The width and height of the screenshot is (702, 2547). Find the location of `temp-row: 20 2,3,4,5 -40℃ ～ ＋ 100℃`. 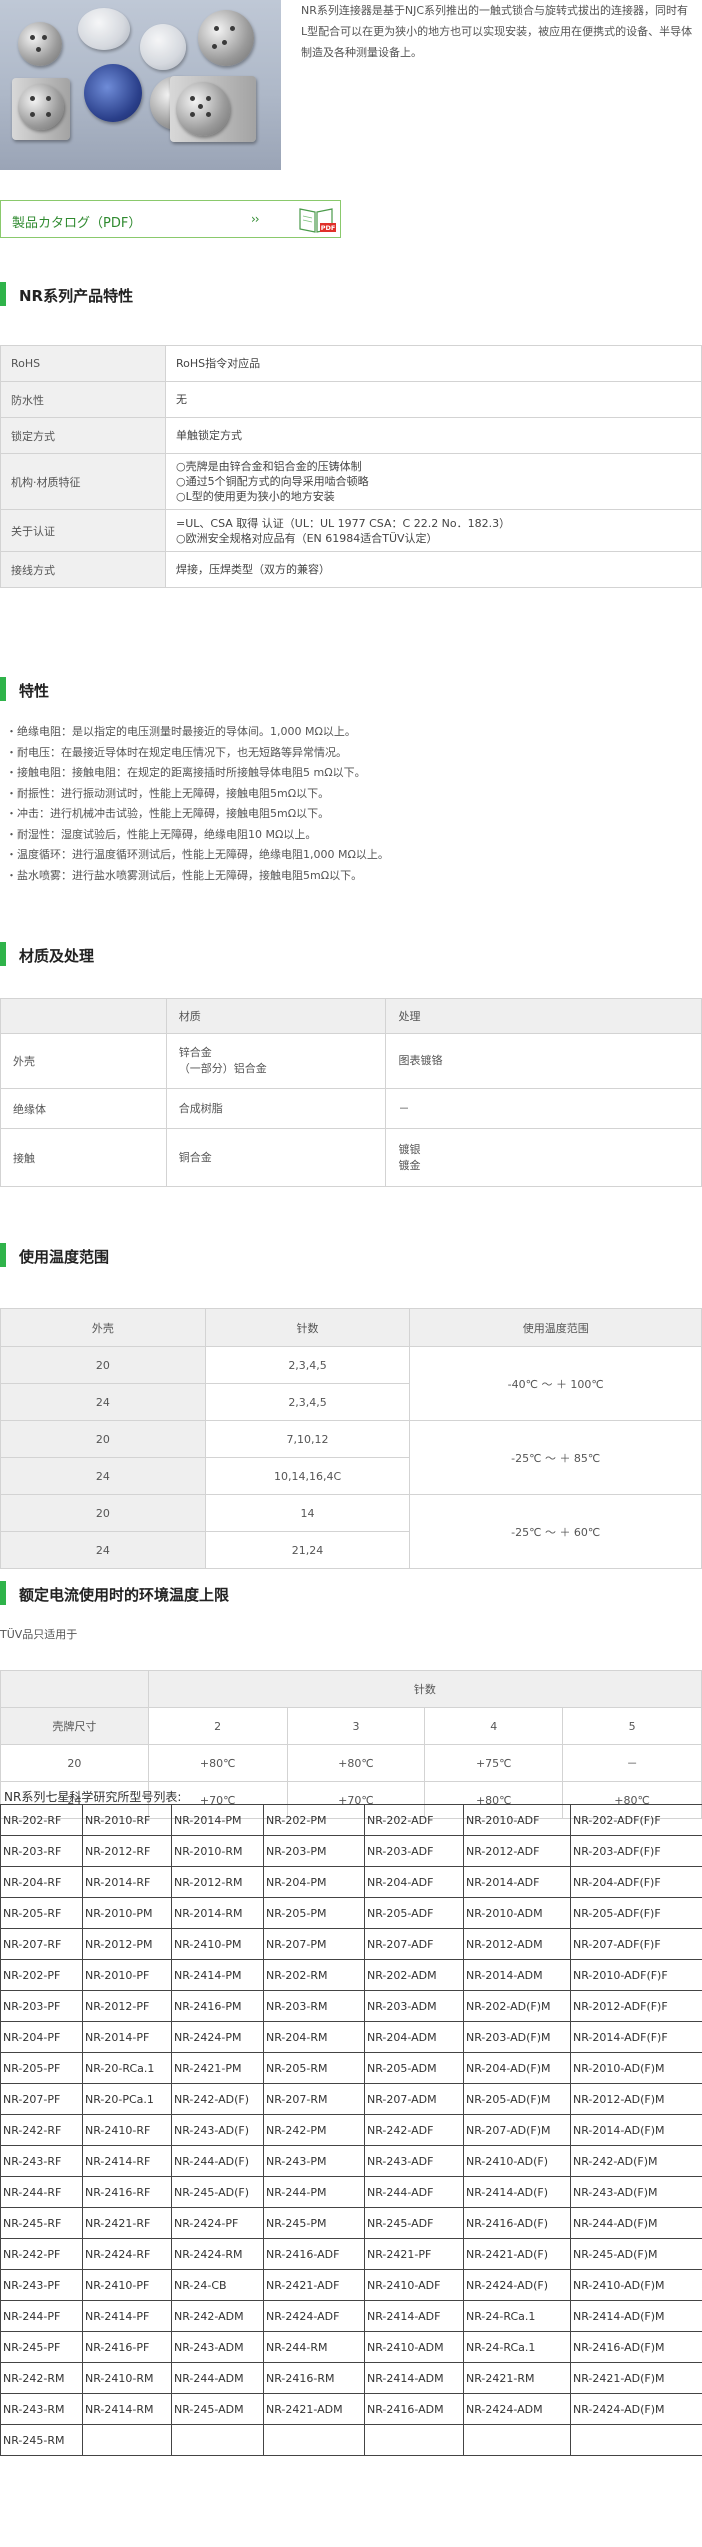

temp-row: 20 2,3,4,5 -40℃ ～ ＋ 100℃ is located at coordinates (351, 1383).